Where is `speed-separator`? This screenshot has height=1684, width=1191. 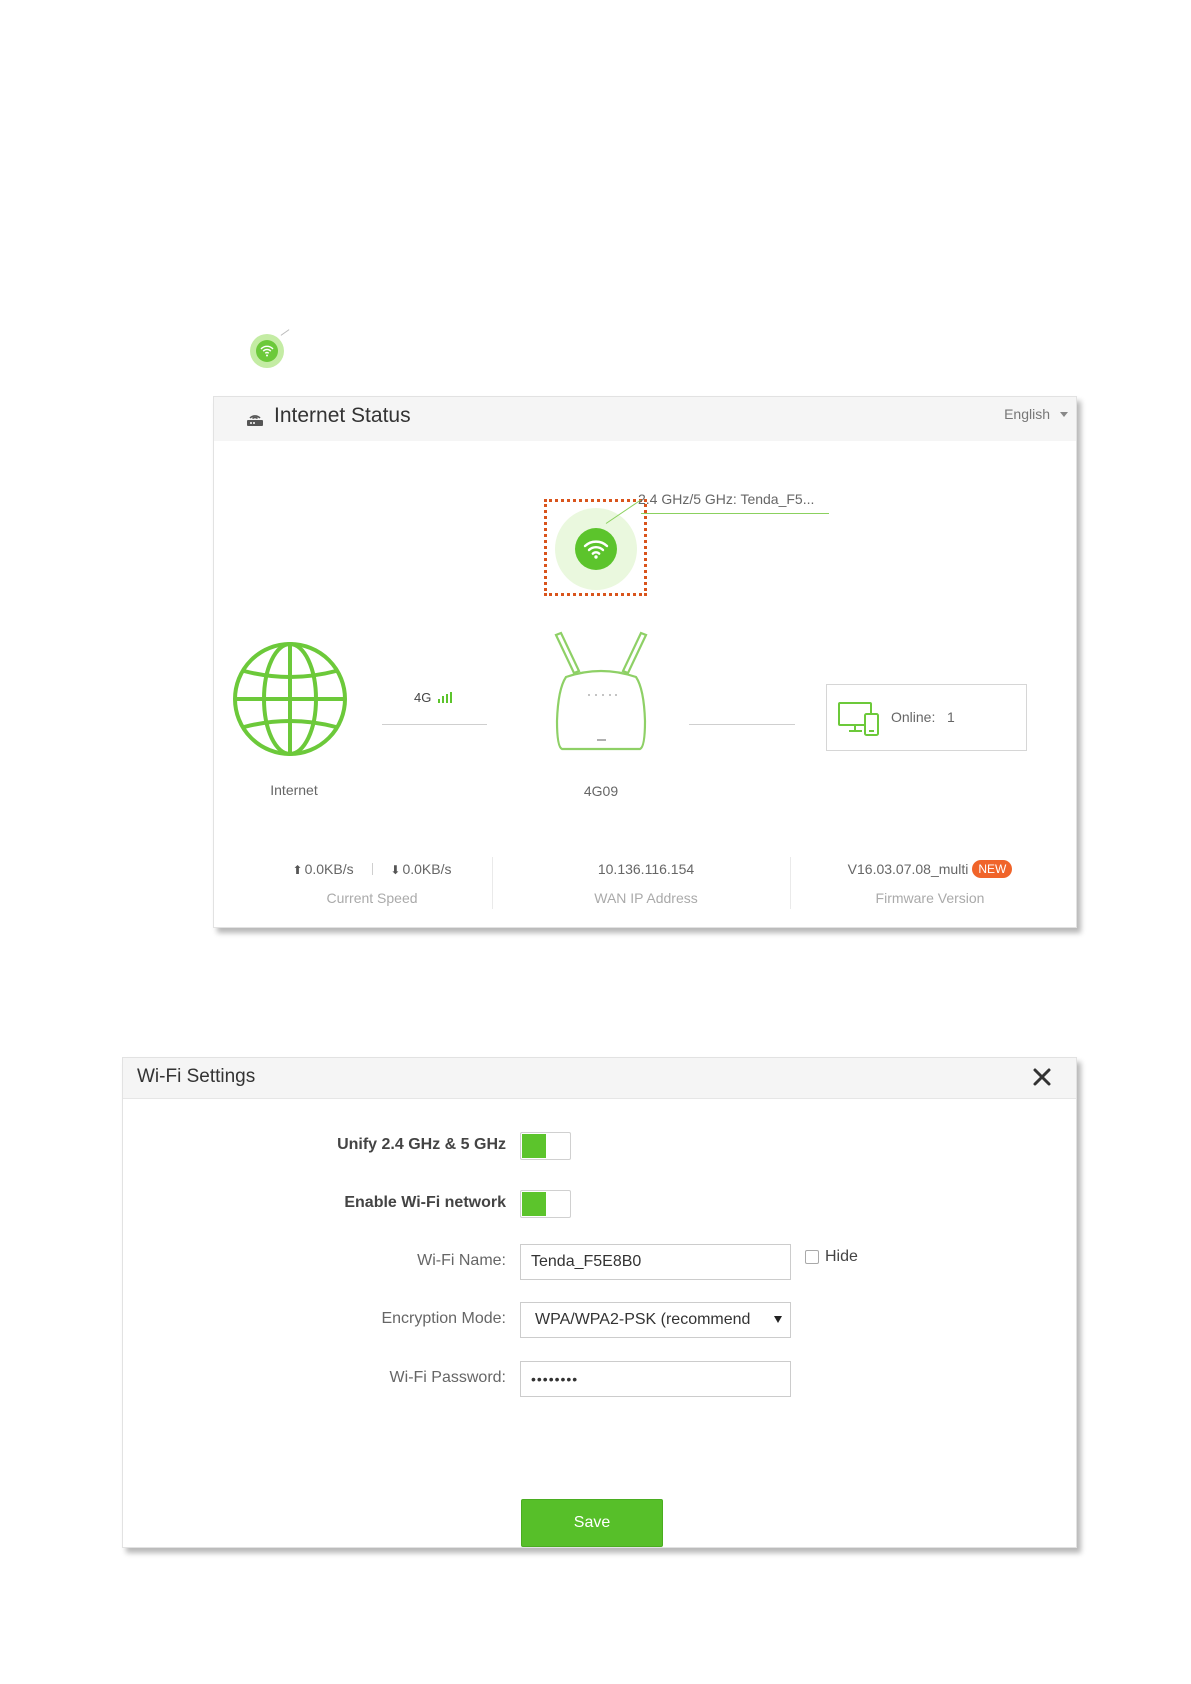
speed-separator is located at coordinates (372, 869).